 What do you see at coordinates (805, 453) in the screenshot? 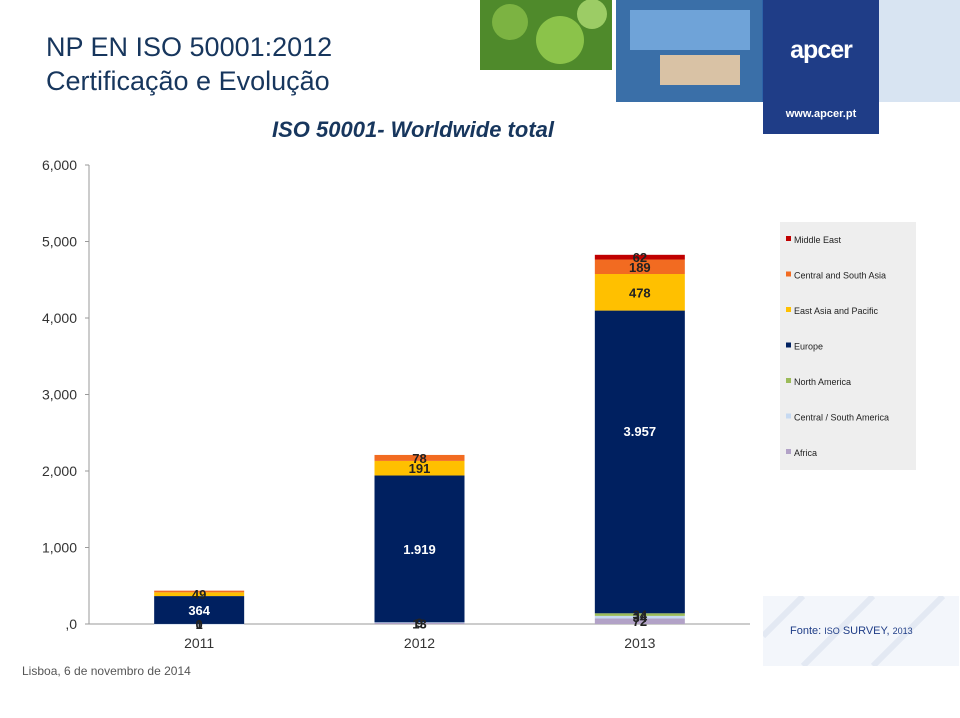
I see `legend-label: Africa` at bounding box center [805, 453].